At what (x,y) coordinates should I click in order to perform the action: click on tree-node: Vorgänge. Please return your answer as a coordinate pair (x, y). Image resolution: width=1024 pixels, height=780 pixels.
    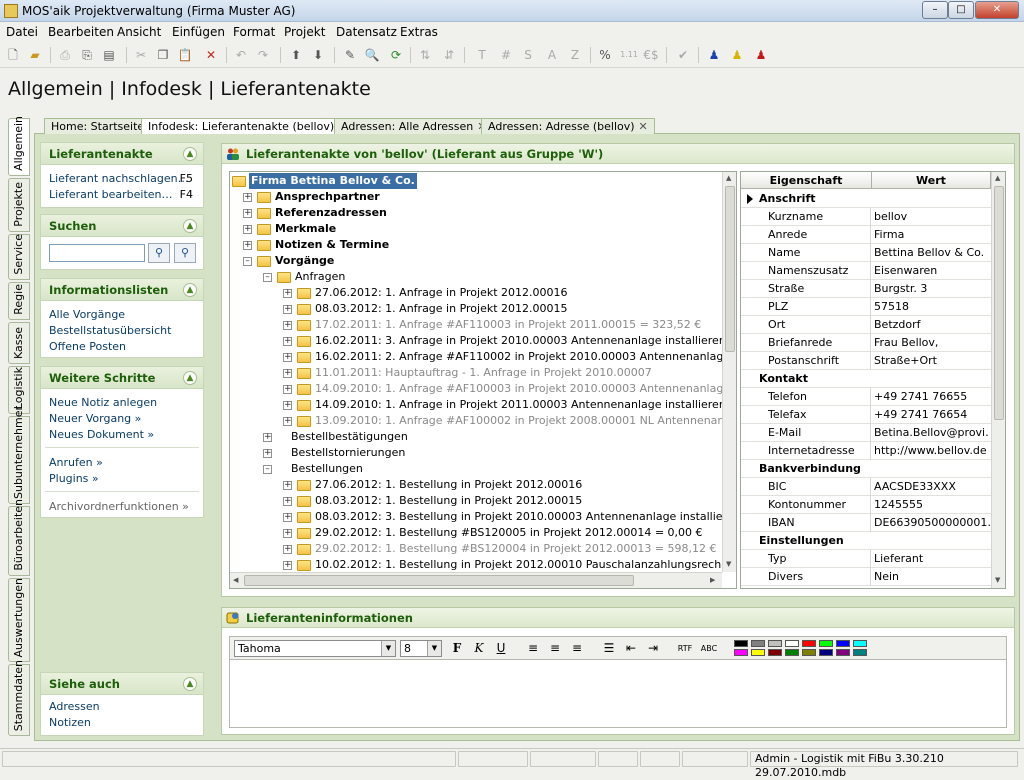
    Looking at the image, I should click on (304, 261).